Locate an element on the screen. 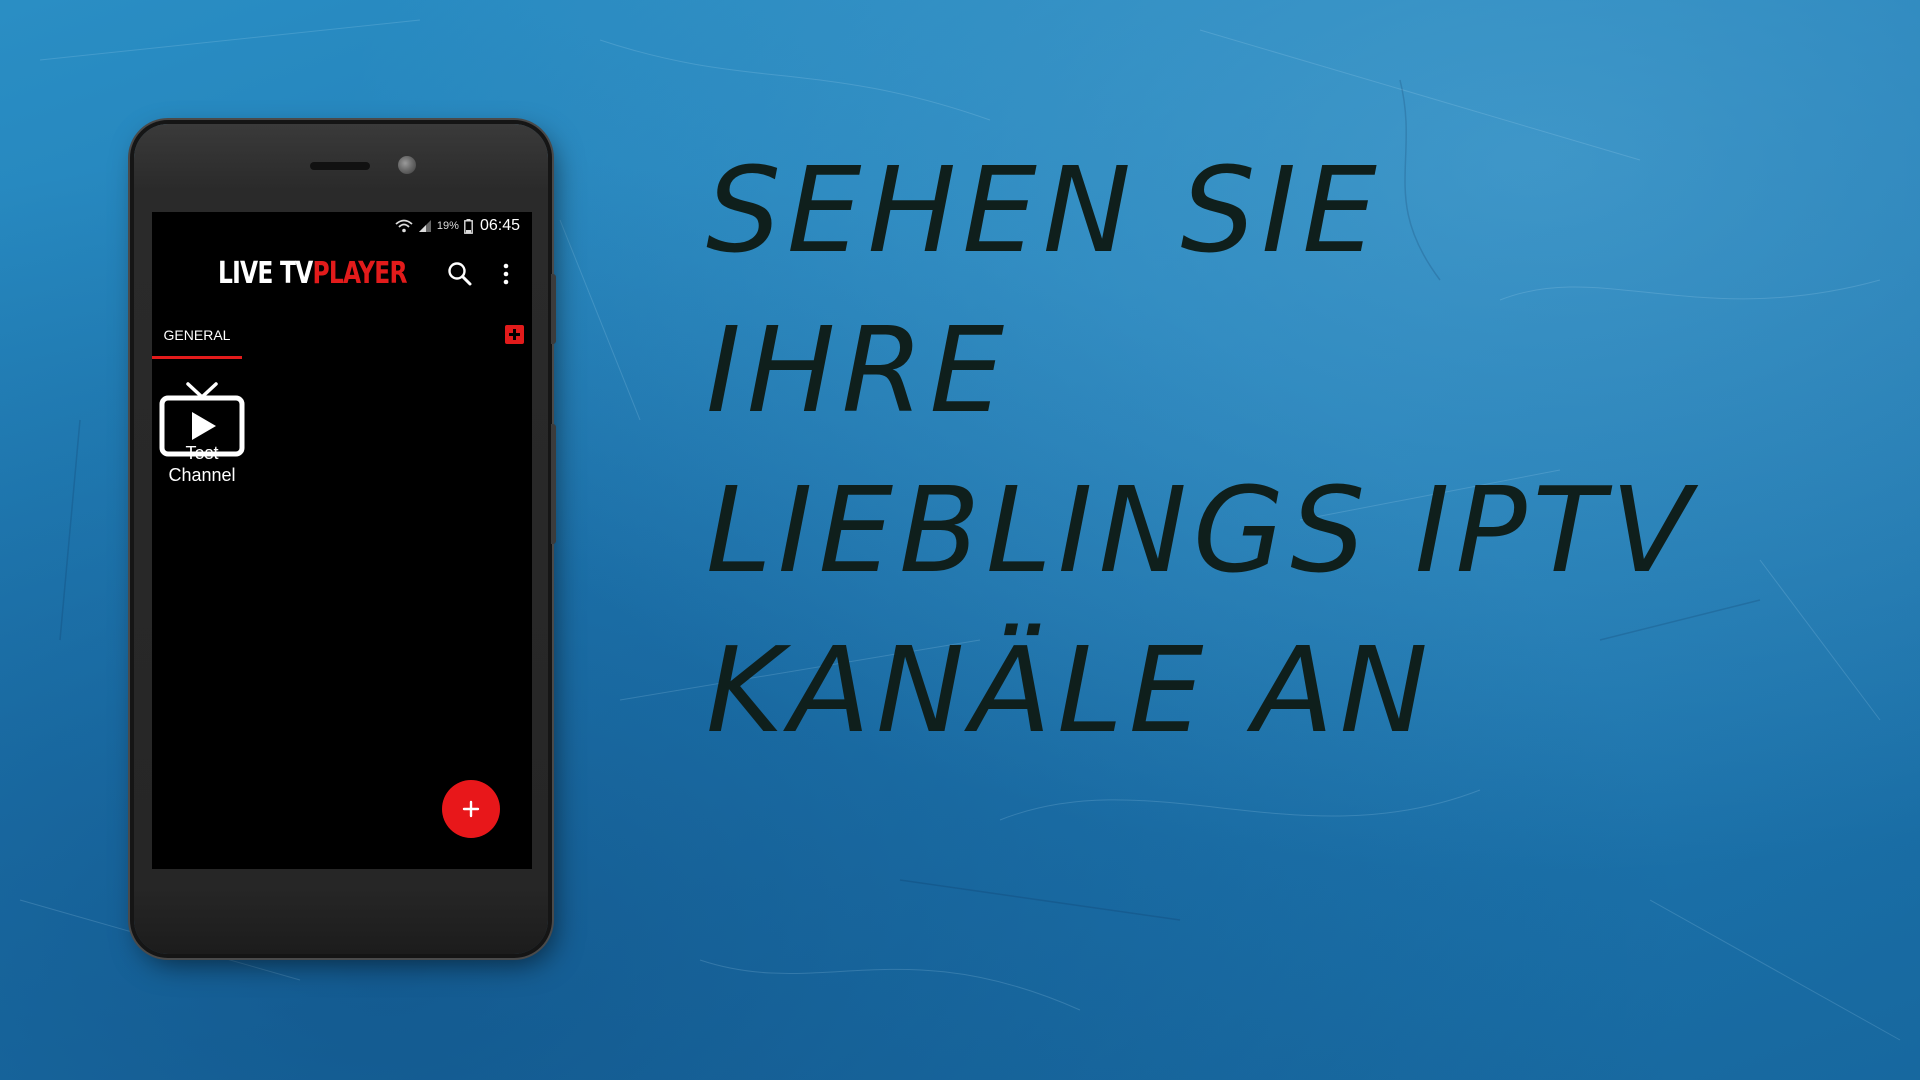 The image size is (1920, 1080). tab-general: GENERAL is located at coordinates (197, 335).